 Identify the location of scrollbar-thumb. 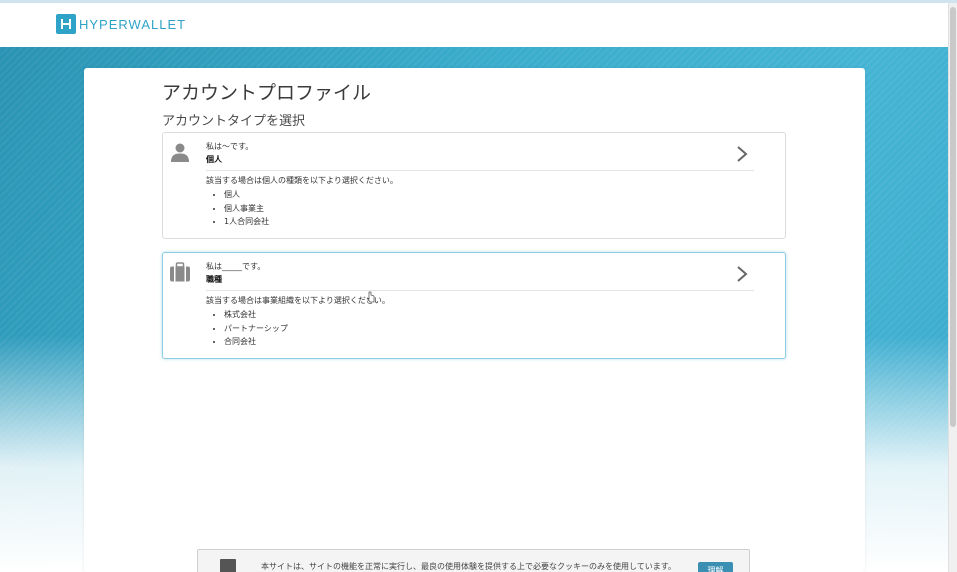
(953, 217).